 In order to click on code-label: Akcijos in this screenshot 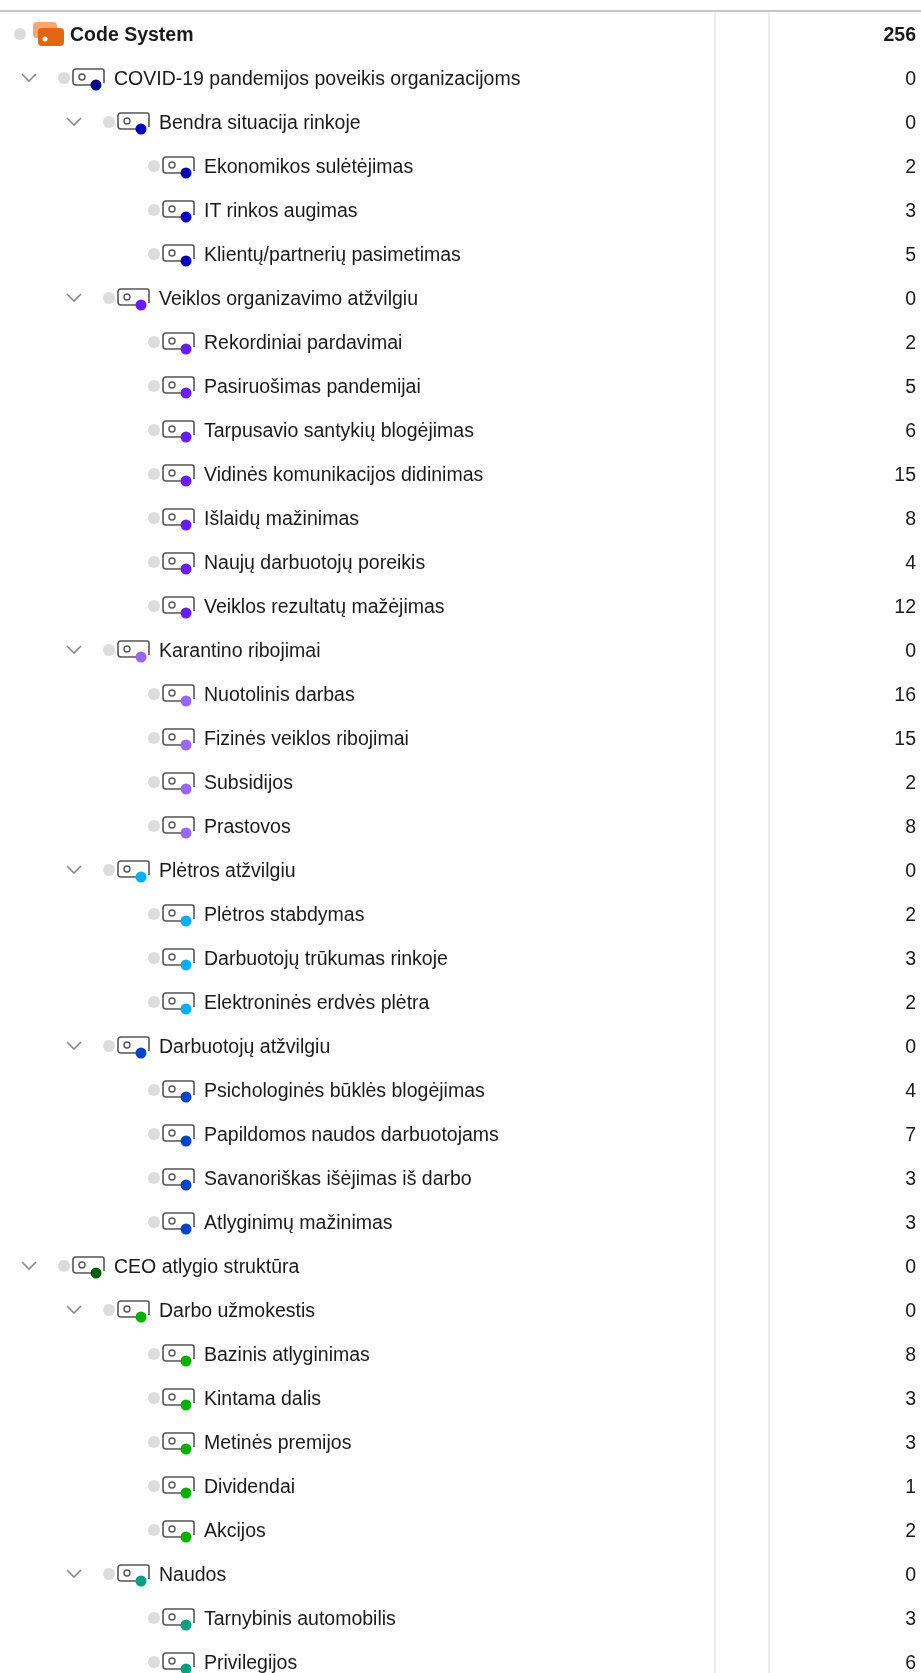, I will do `click(235, 1530)`.